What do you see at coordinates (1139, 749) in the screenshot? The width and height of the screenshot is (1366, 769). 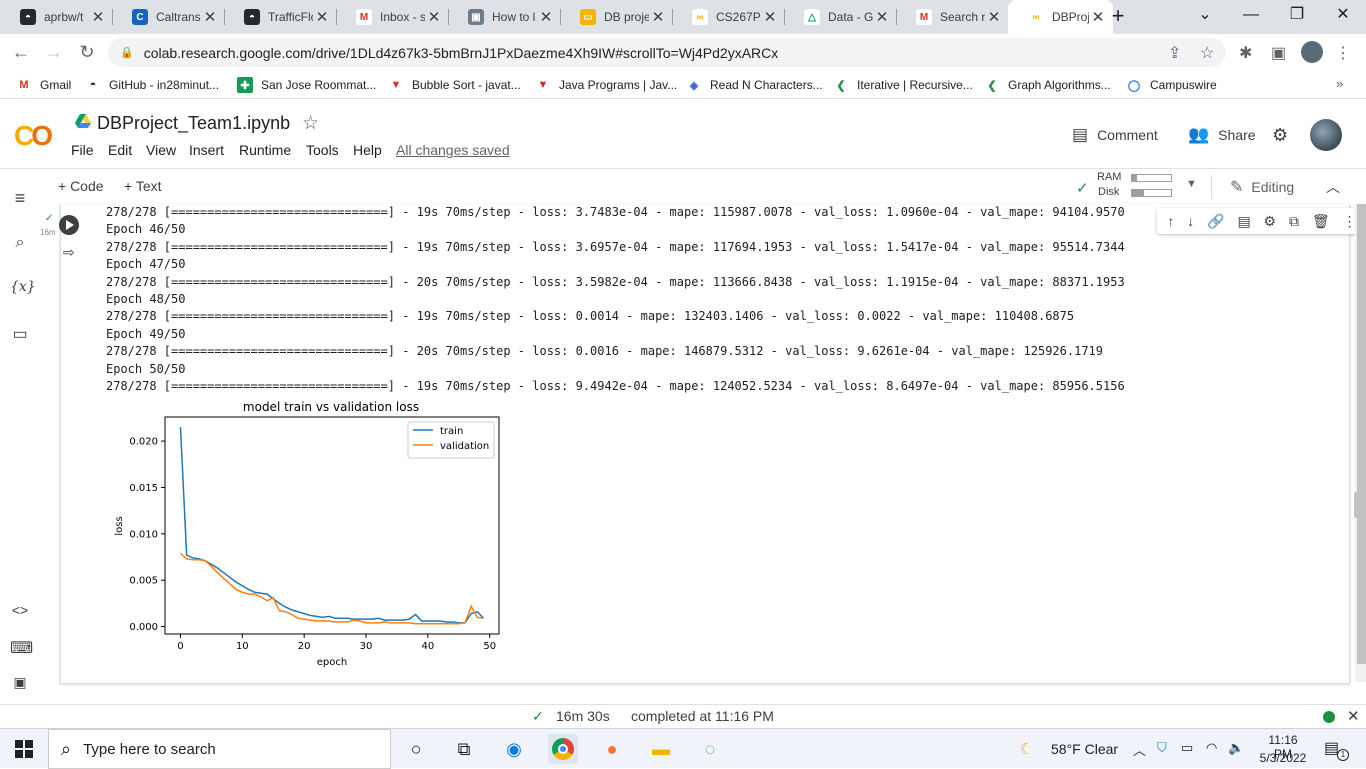 I see `tray-expand-icon: ︿` at bounding box center [1139, 749].